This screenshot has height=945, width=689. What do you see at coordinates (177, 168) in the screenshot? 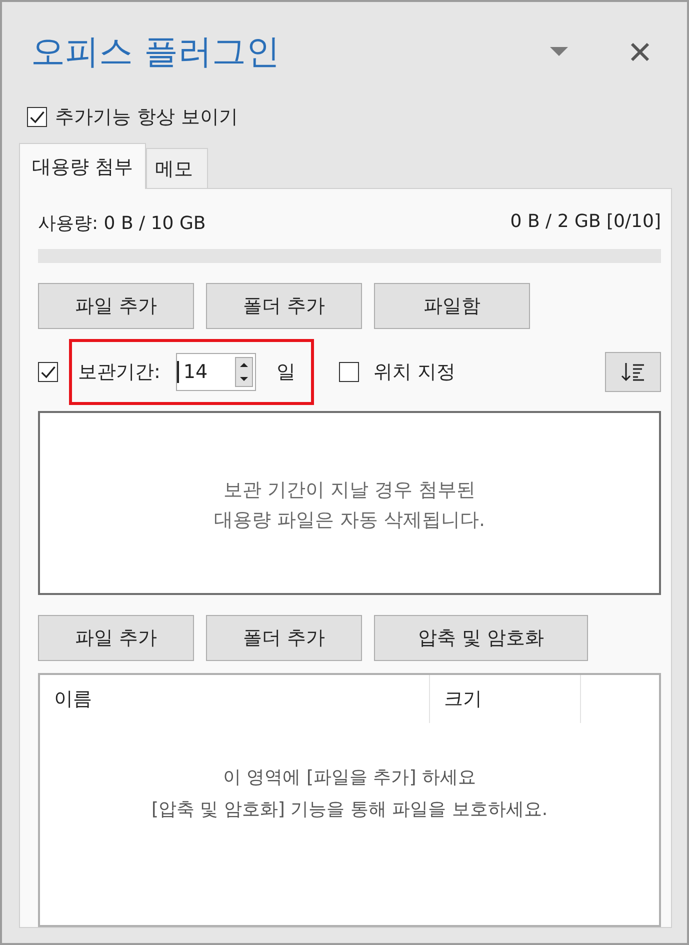
I see `tab: 메모` at bounding box center [177, 168].